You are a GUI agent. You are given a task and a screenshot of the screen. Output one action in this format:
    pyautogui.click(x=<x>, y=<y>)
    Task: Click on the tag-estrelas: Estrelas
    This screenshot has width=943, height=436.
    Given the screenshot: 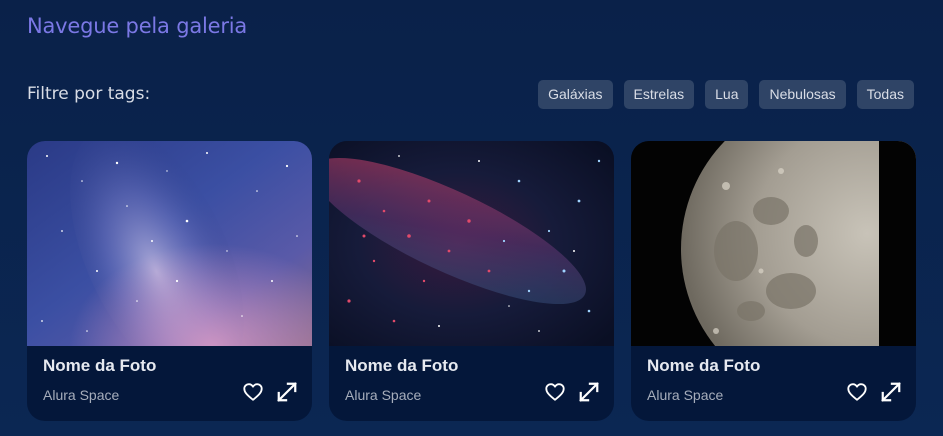 What is the action you would take?
    pyautogui.click(x=659, y=94)
    